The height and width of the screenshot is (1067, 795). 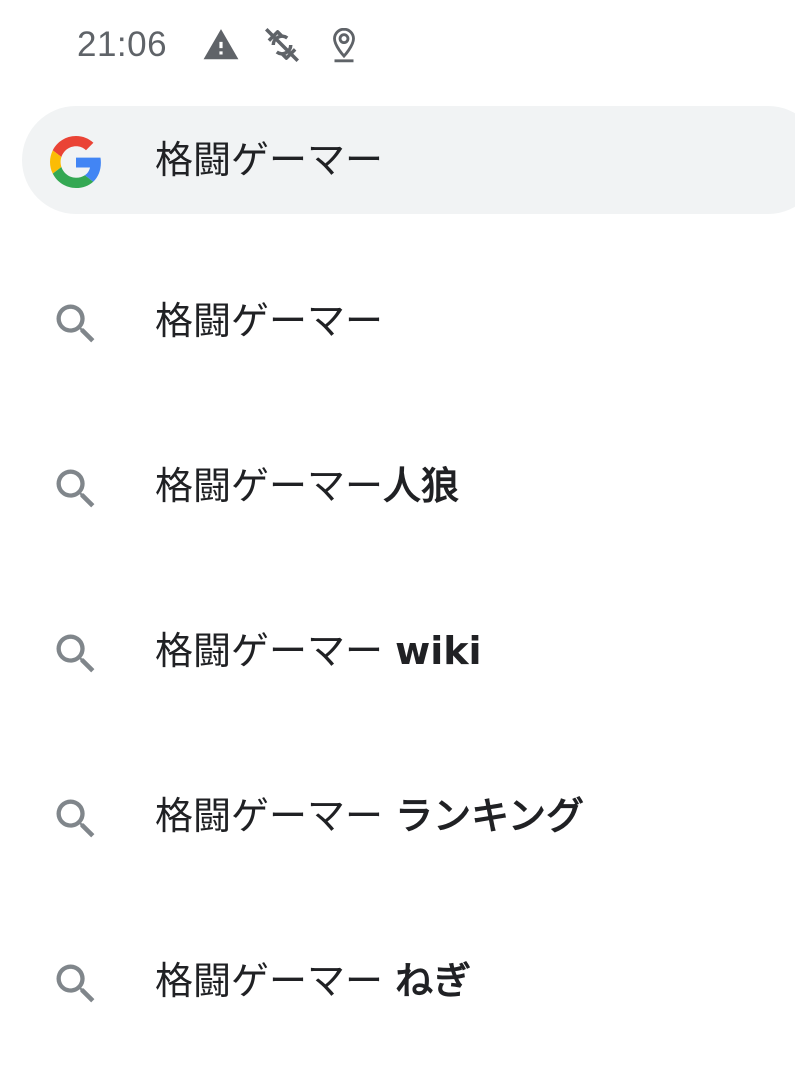 I want to click on location-icon, so click(x=344, y=45).